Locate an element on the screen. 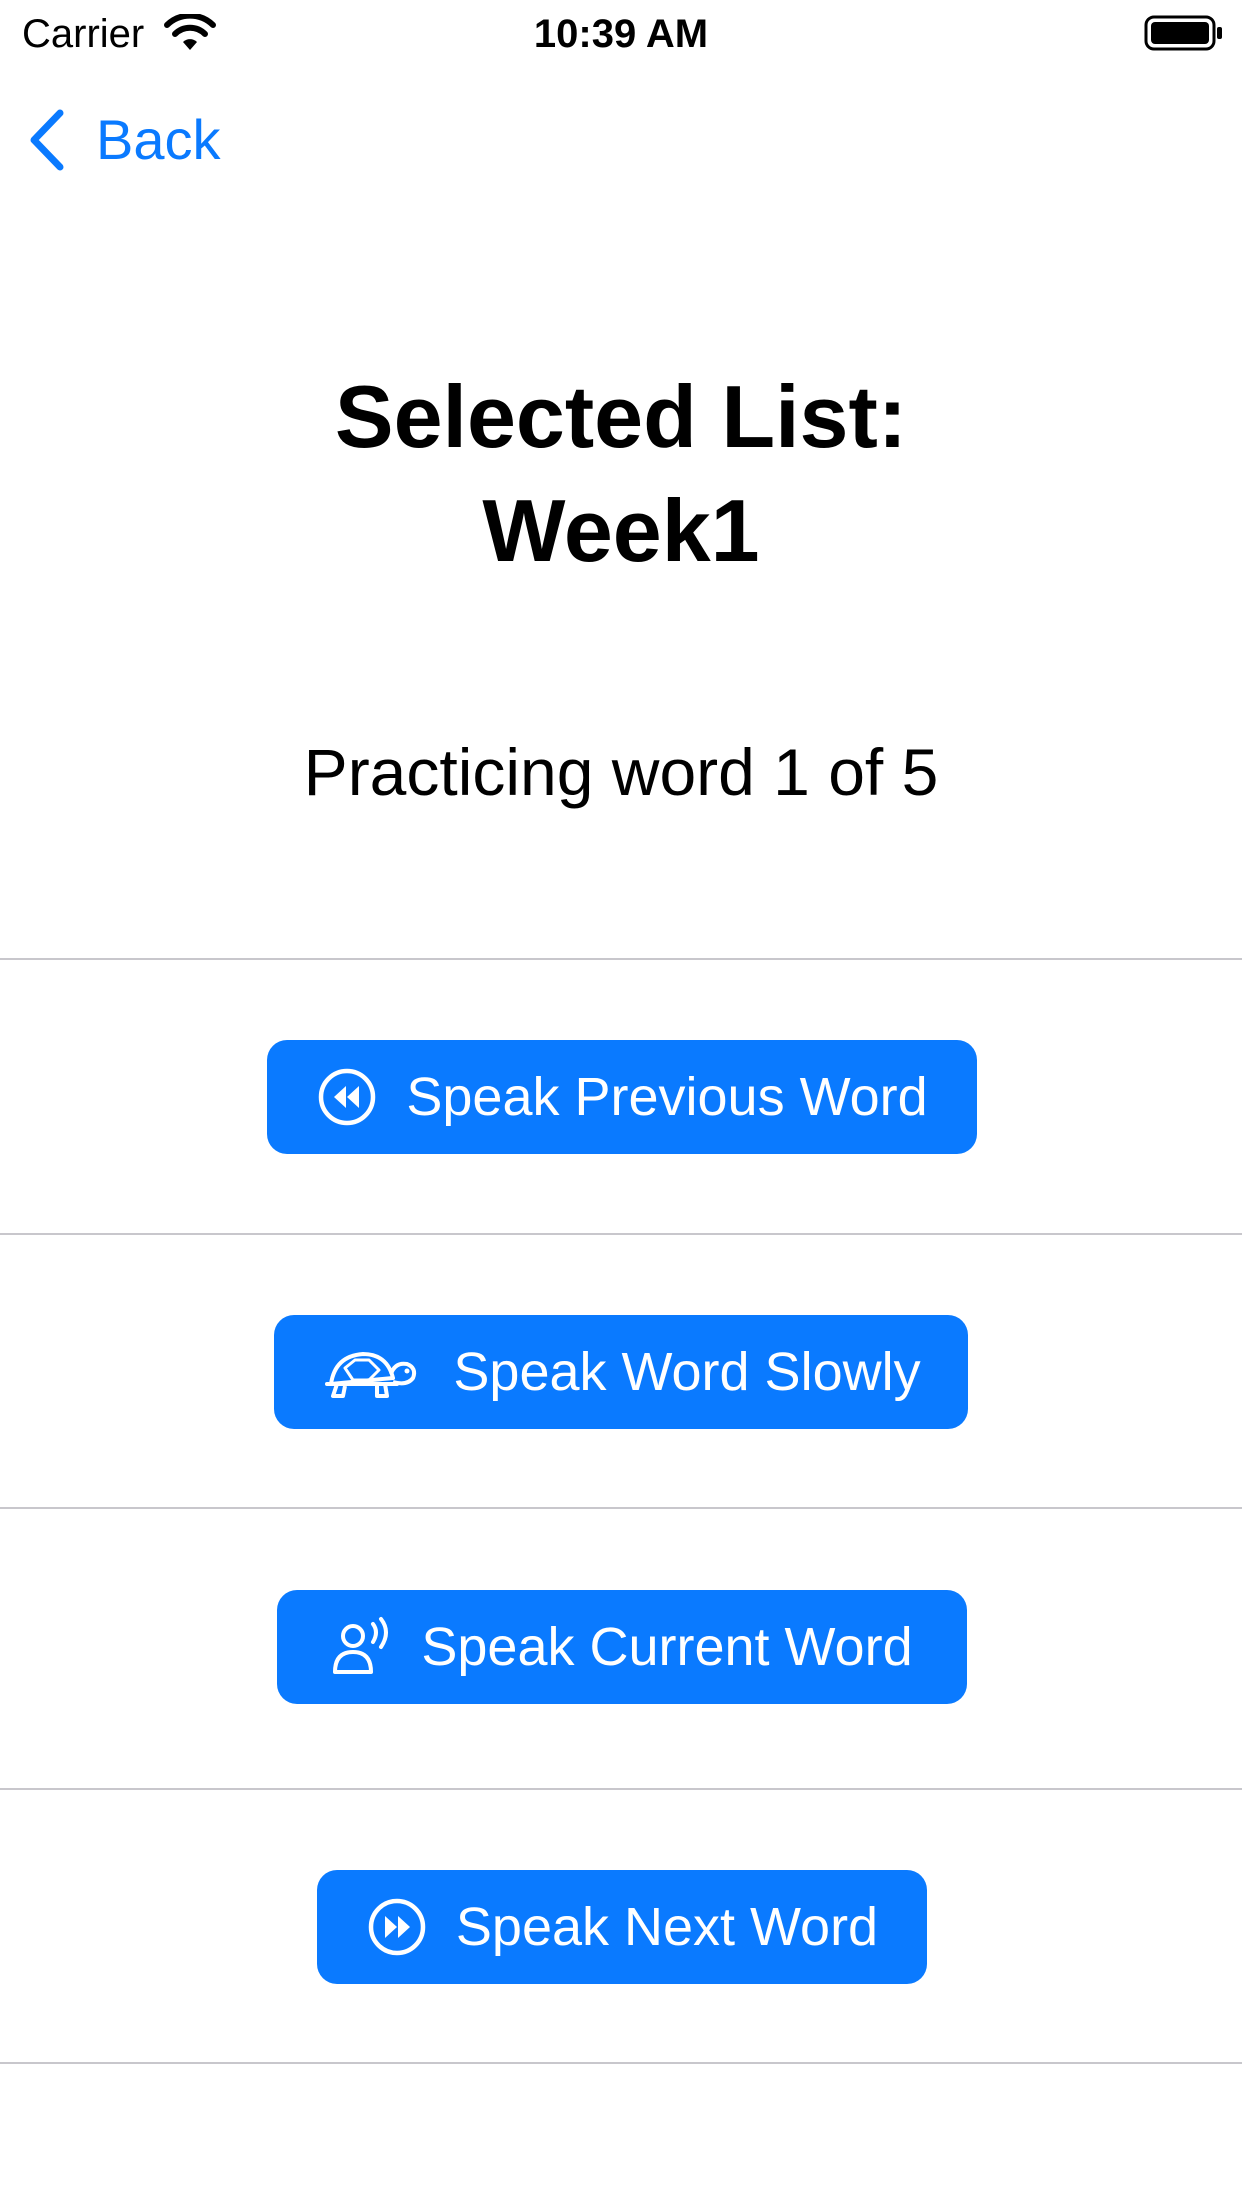 This screenshot has height=2208, width=1242. forward-circle-icon is located at coordinates (397, 1927).